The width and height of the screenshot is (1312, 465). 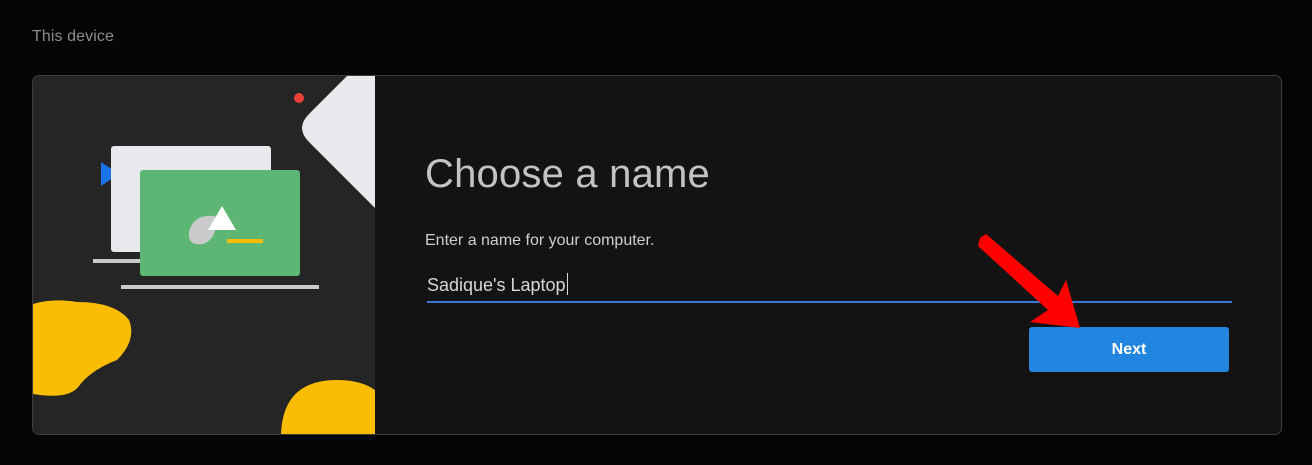 I want to click on arrow-shape, so click(x=1029, y=281).